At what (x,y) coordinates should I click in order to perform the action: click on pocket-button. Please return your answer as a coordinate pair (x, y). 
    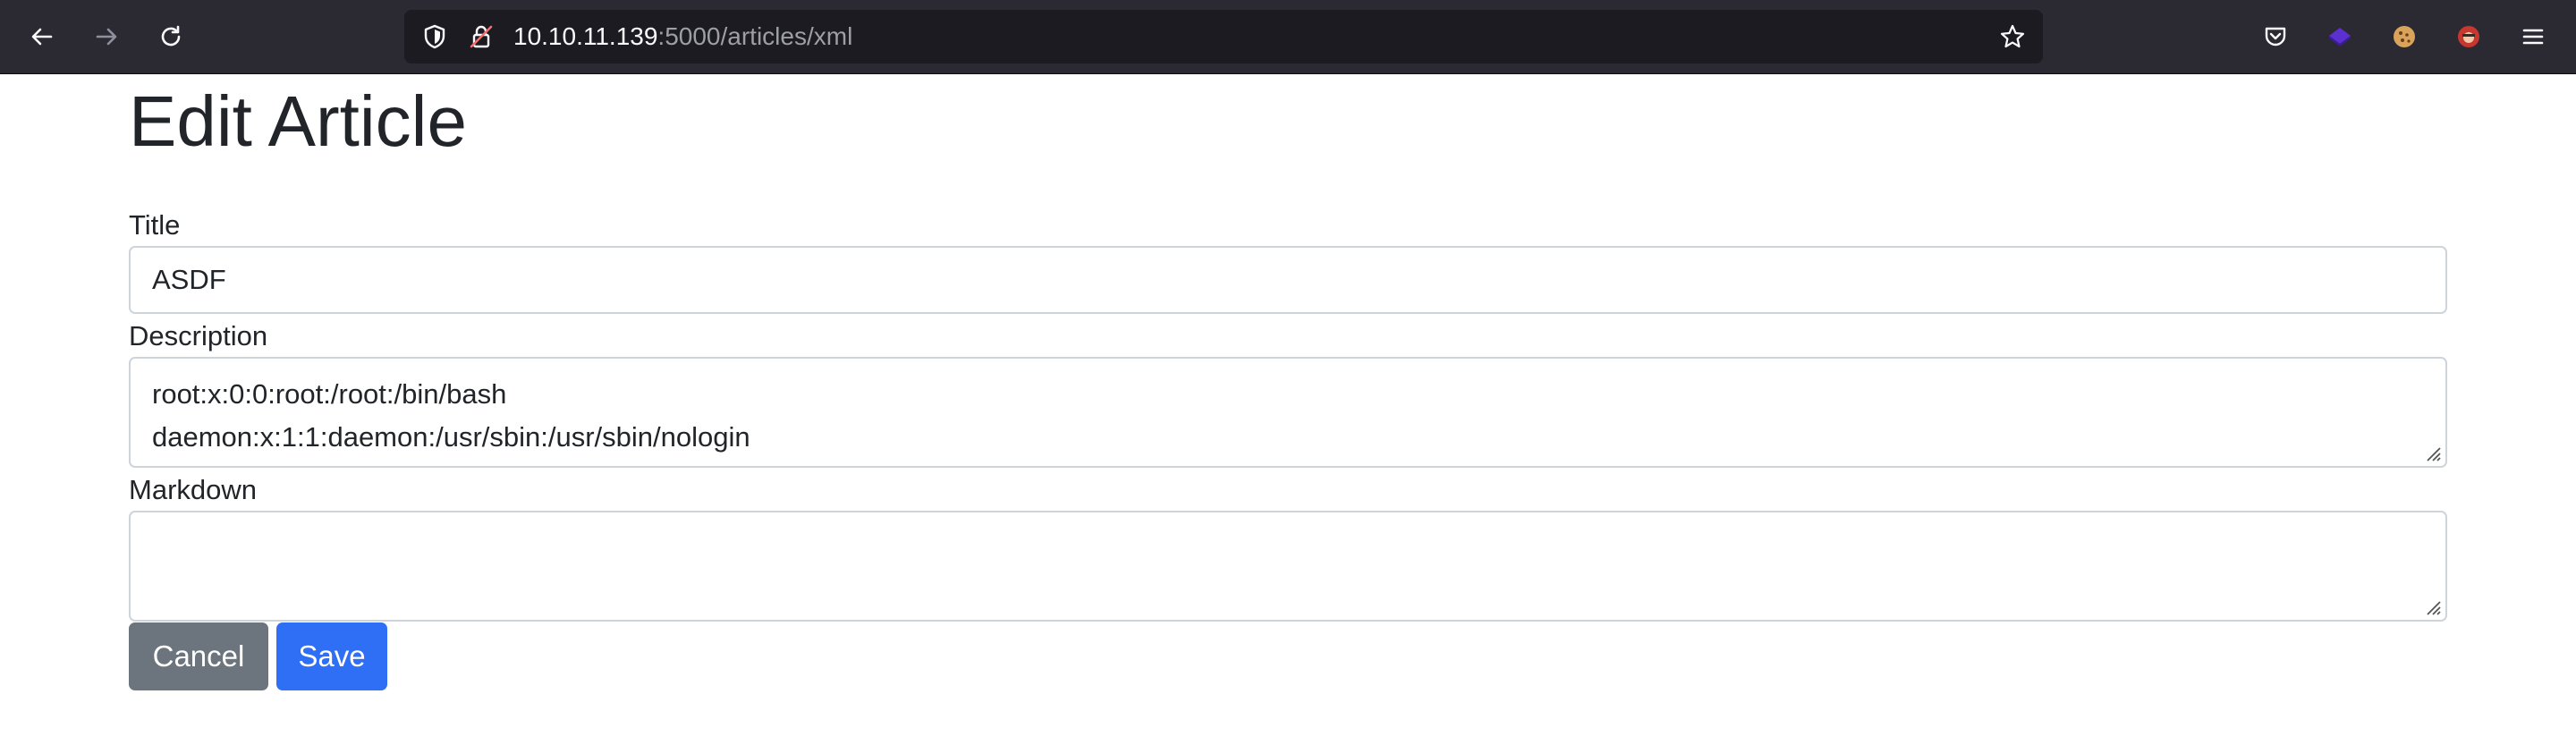
    Looking at the image, I should click on (2275, 37).